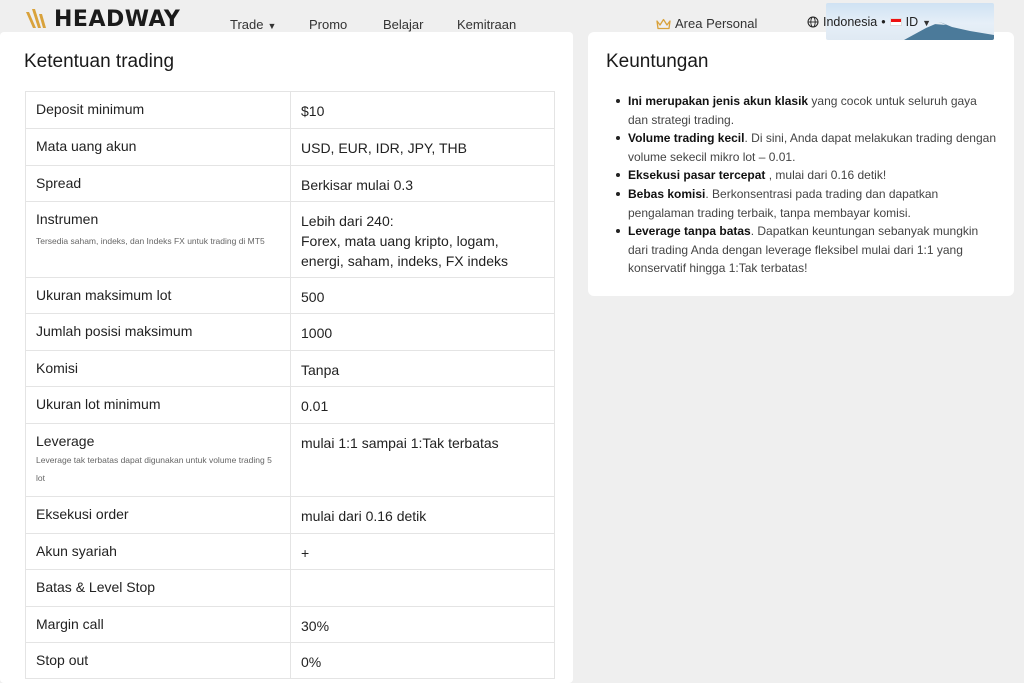  What do you see at coordinates (422, 183) in the screenshot?
I see `row-value: Berkisar mulai 0.3` at bounding box center [422, 183].